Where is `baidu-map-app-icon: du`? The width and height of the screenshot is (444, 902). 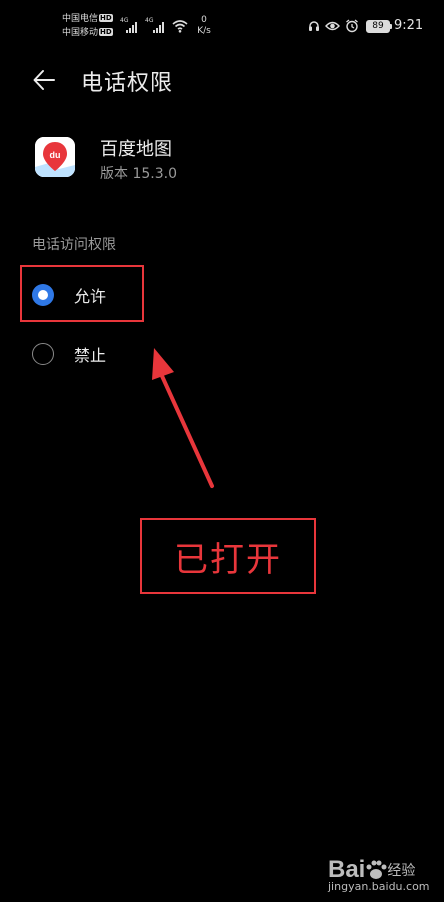
baidu-map-app-icon: du is located at coordinates (55, 157).